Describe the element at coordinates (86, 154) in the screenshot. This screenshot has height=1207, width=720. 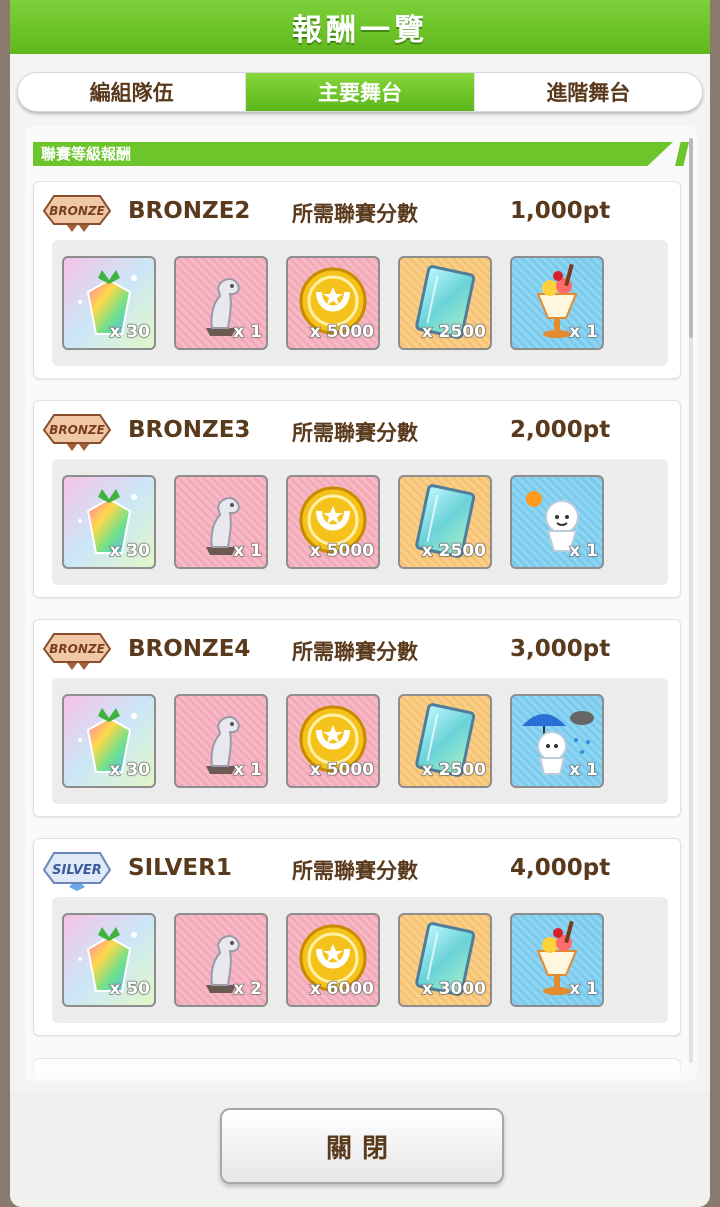
I see `section-title: 聯賽等級報酬` at that location.